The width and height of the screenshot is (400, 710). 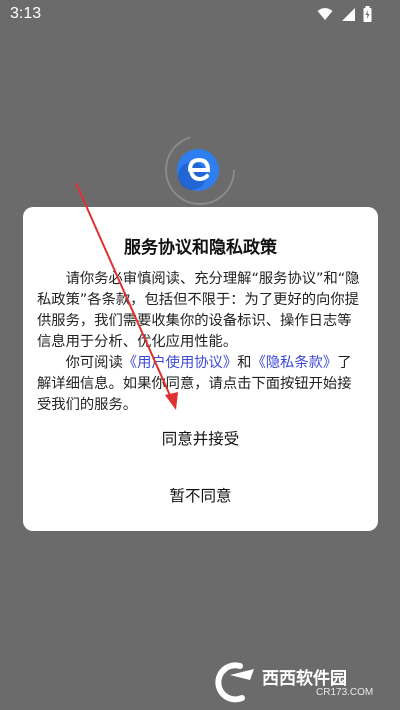 What do you see at coordinates (348, 14) in the screenshot?
I see `signal-icon` at bounding box center [348, 14].